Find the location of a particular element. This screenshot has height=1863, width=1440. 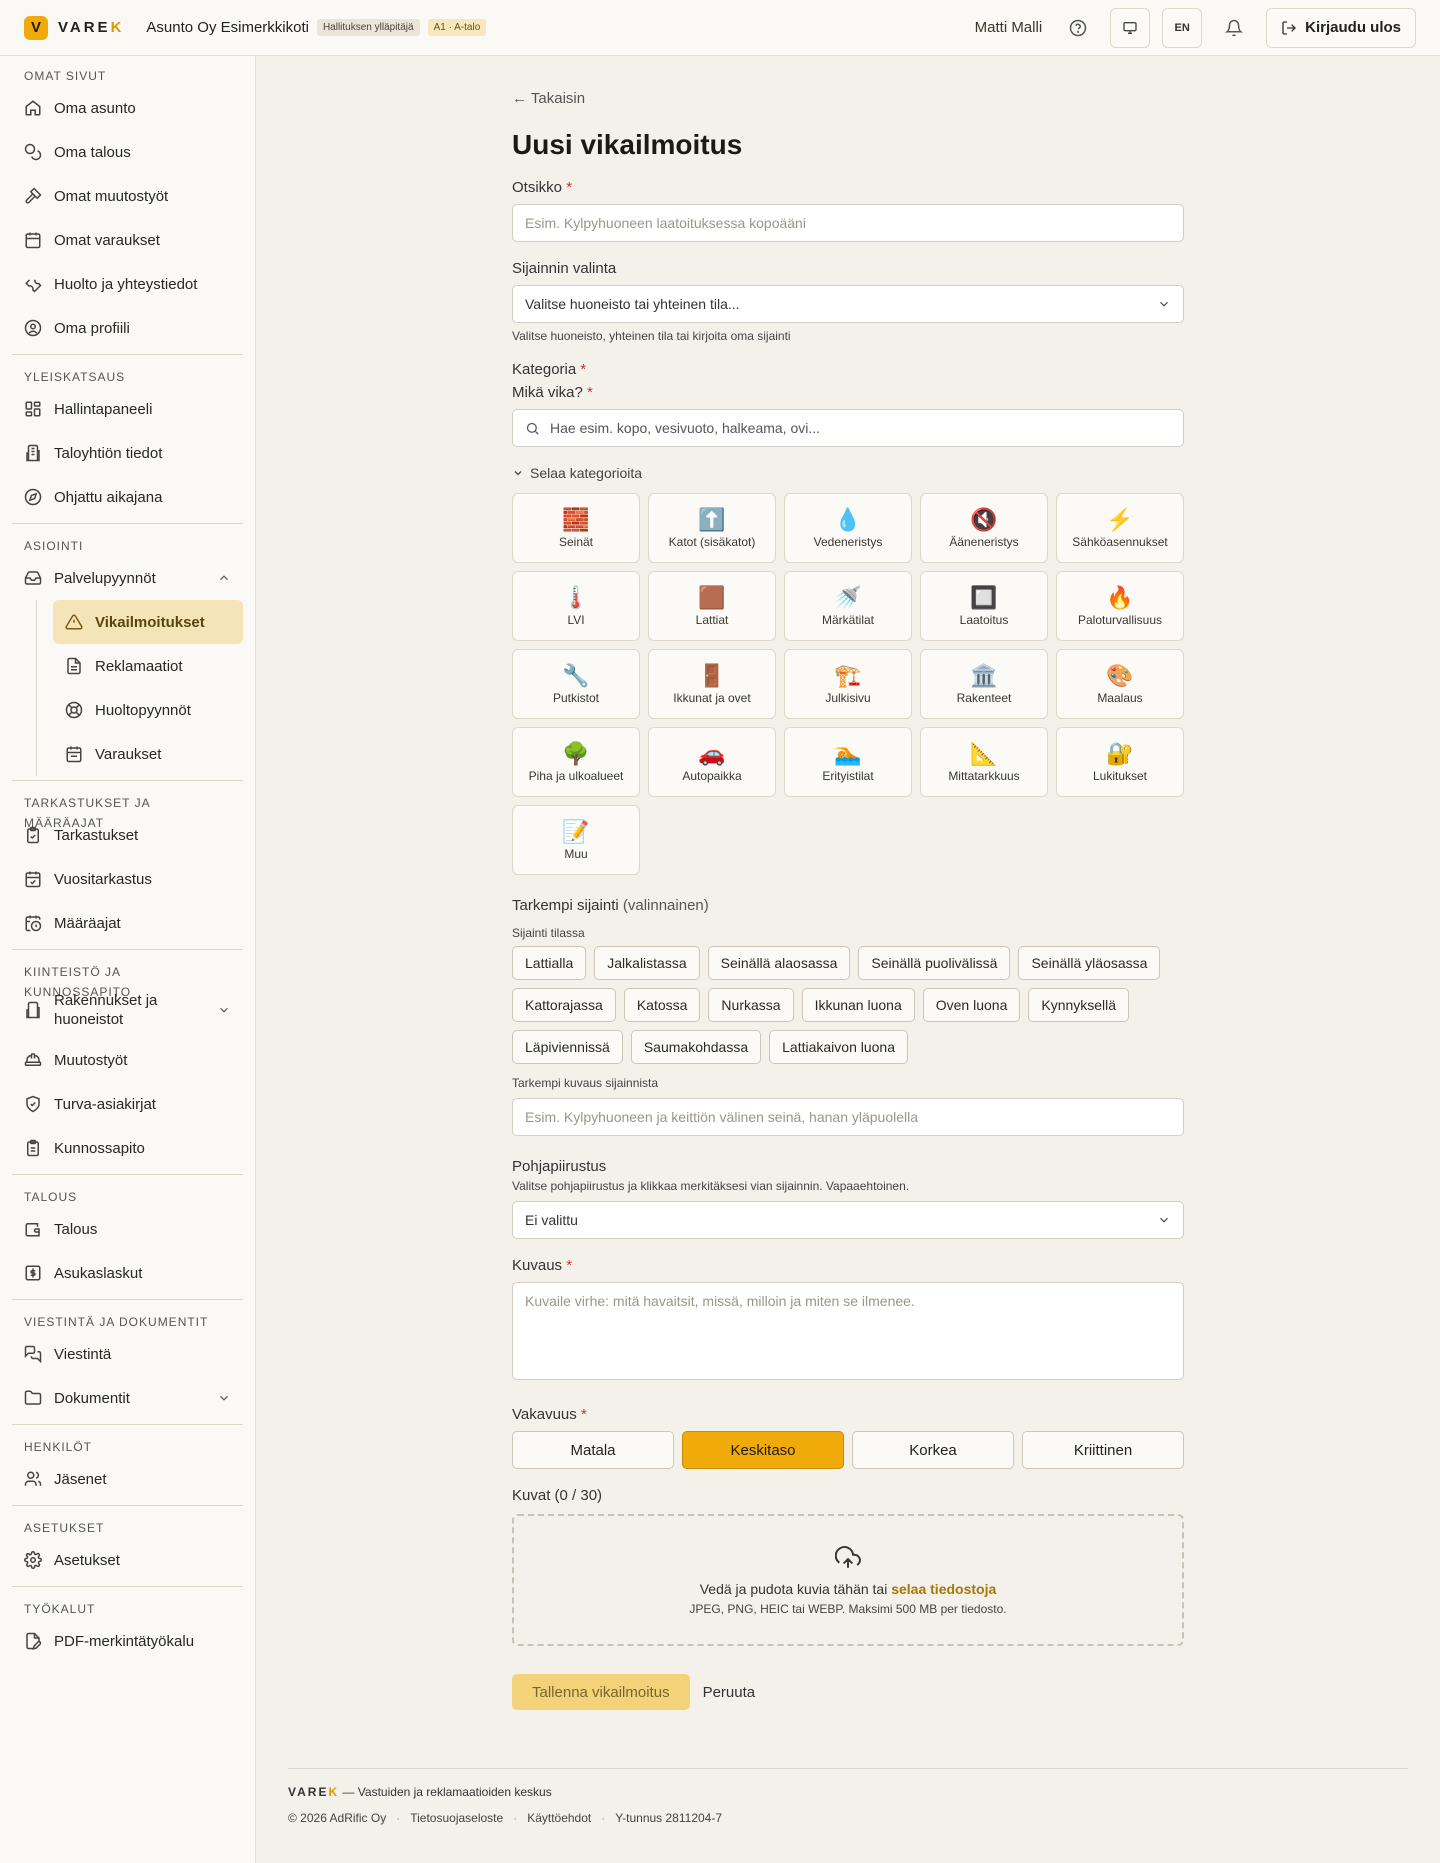

lifebuoy-icon is located at coordinates (74, 710).